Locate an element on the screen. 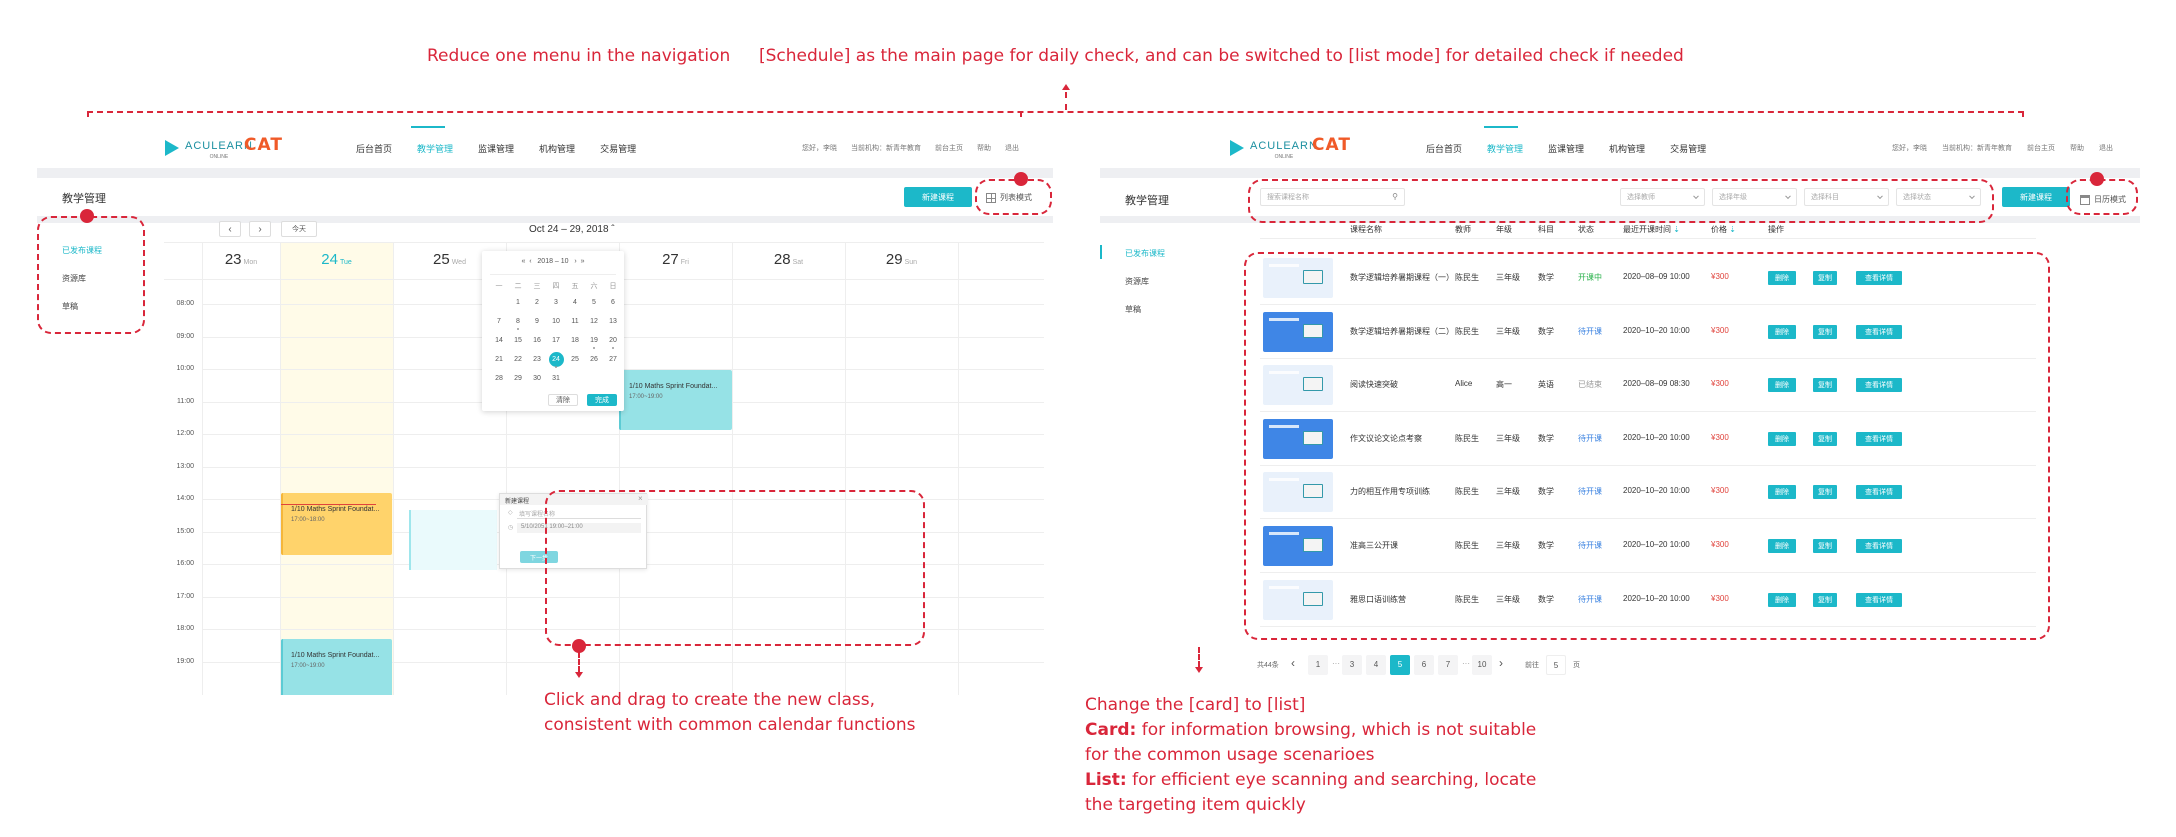 The image size is (2176, 837). picker-day: 26 is located at coordinates (594, 359).